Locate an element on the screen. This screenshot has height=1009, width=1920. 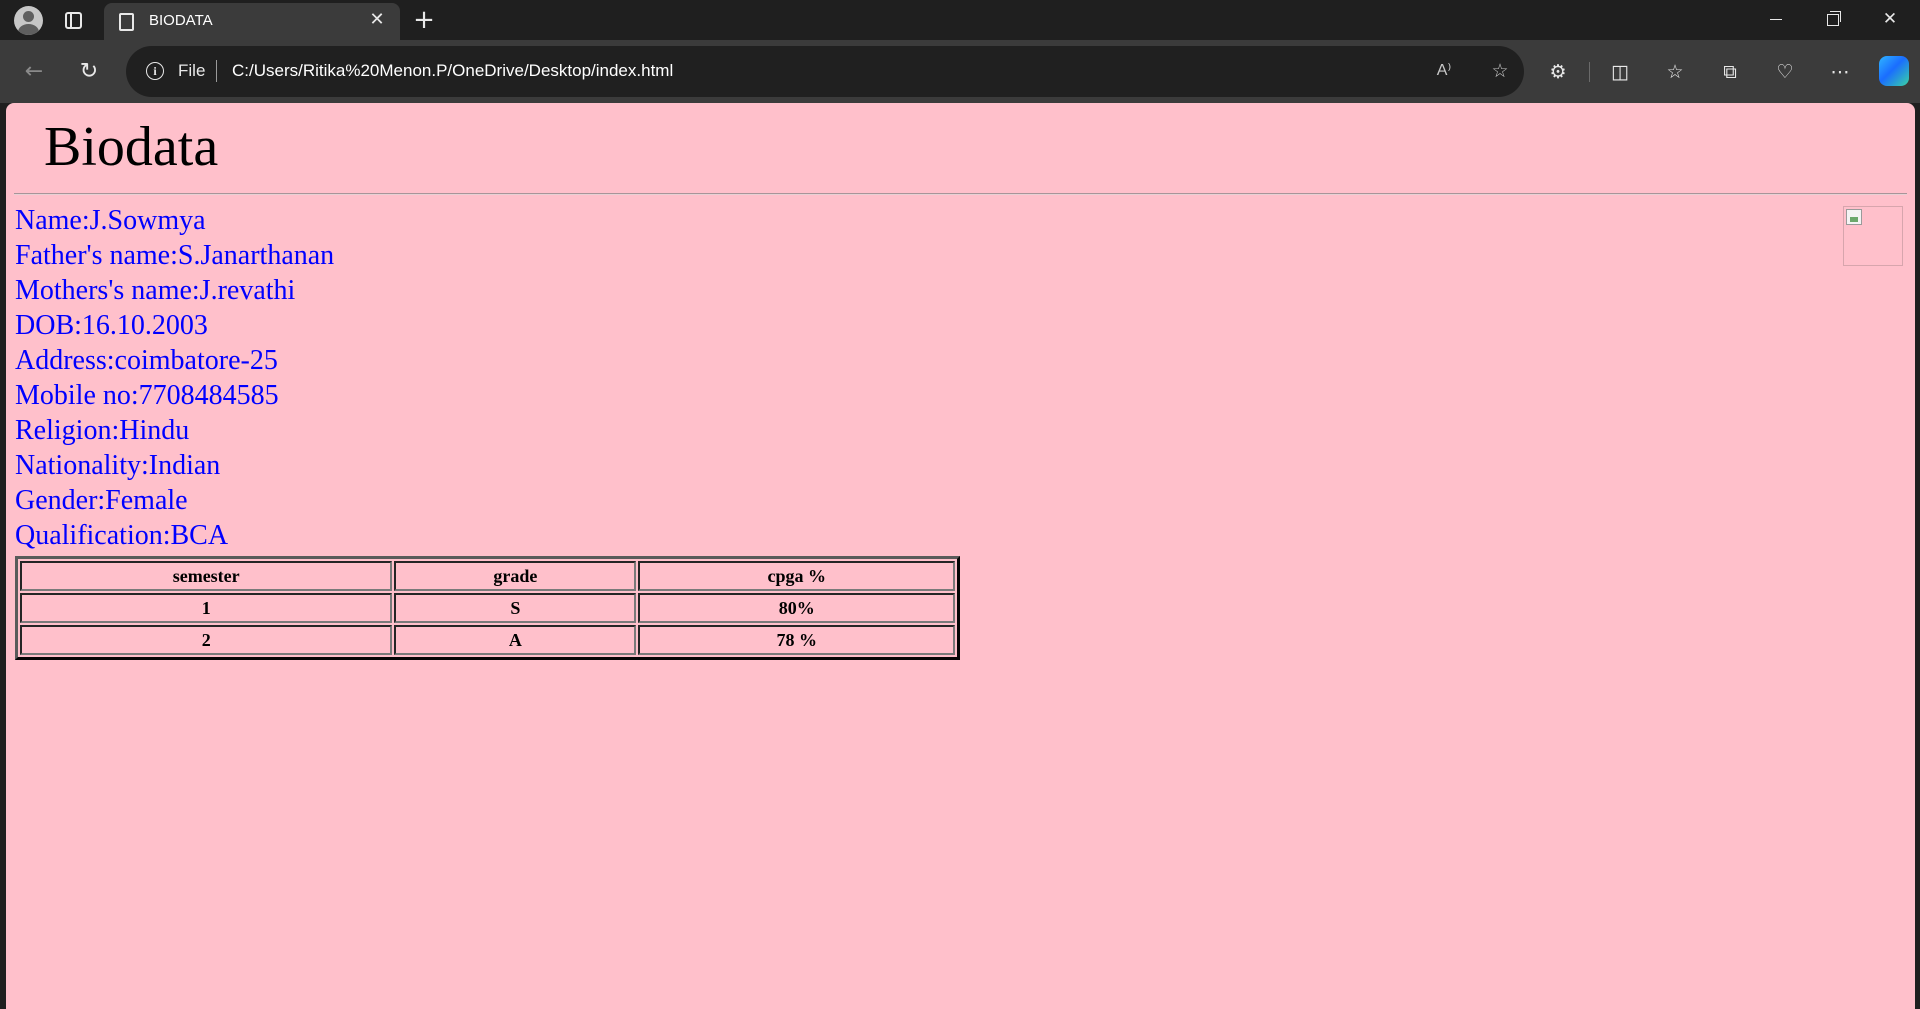
close-window-button: ✕ is located at coordinates (1890, 20).